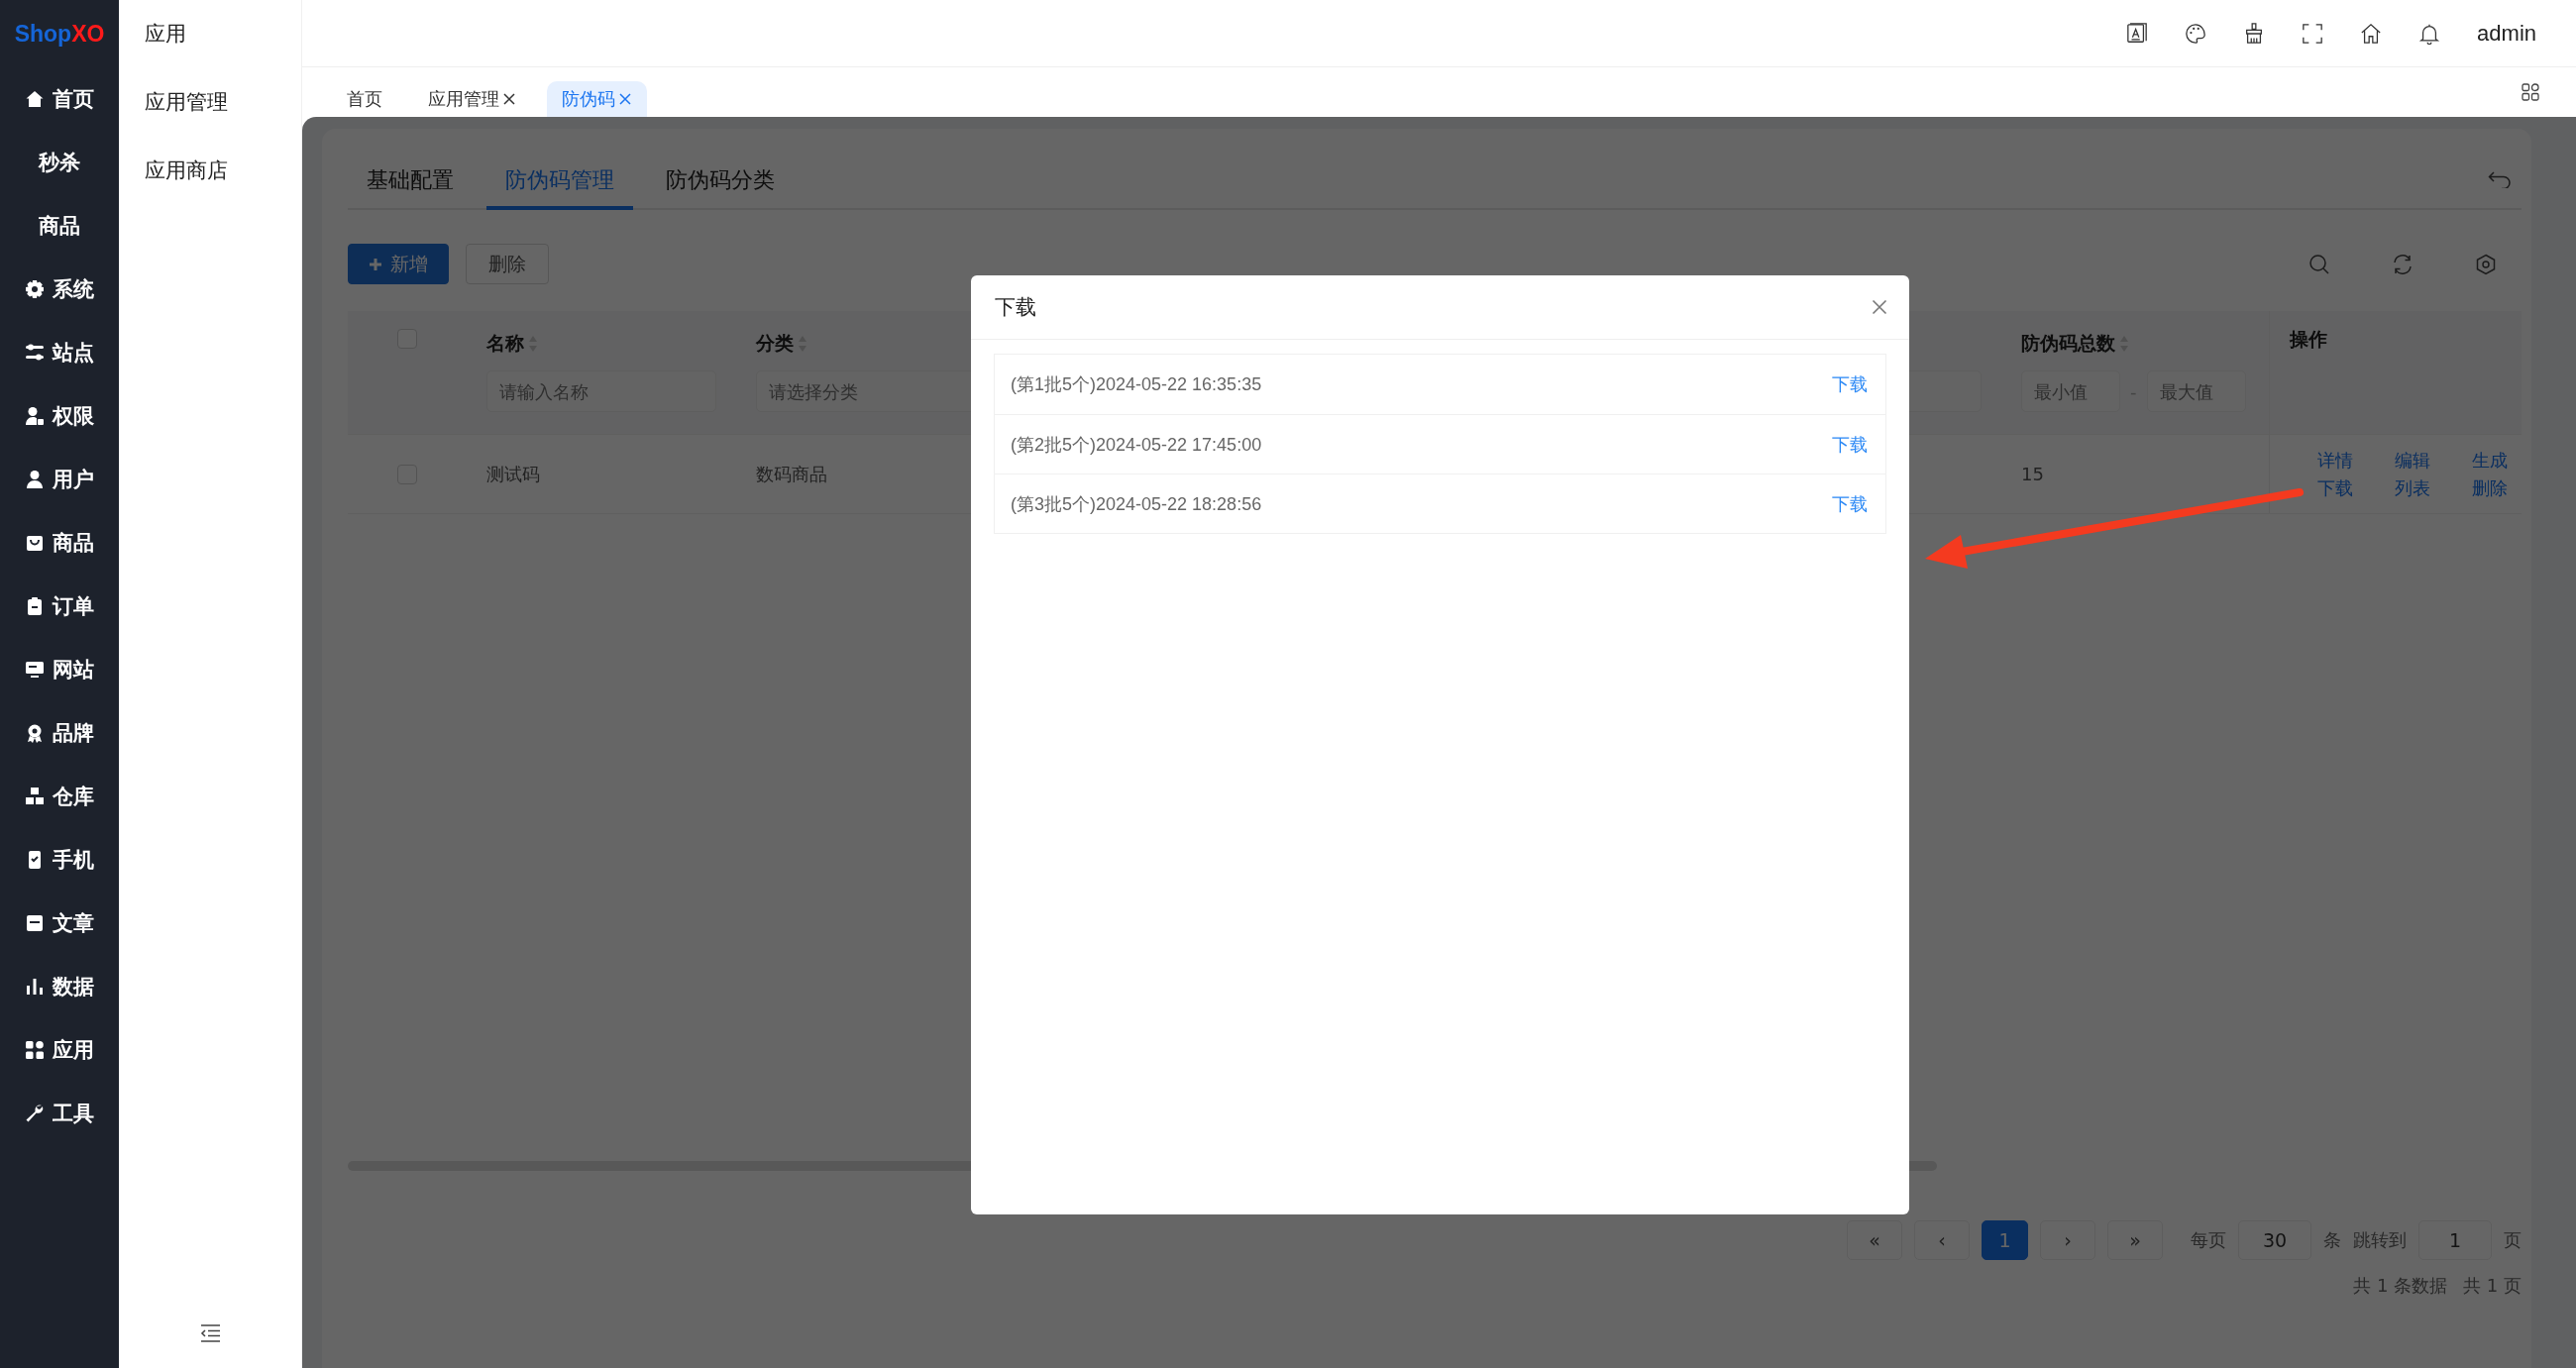 The height and width of the screenshot is (1368, 2576). I want to click on boxes-icon, so click(35, 796).